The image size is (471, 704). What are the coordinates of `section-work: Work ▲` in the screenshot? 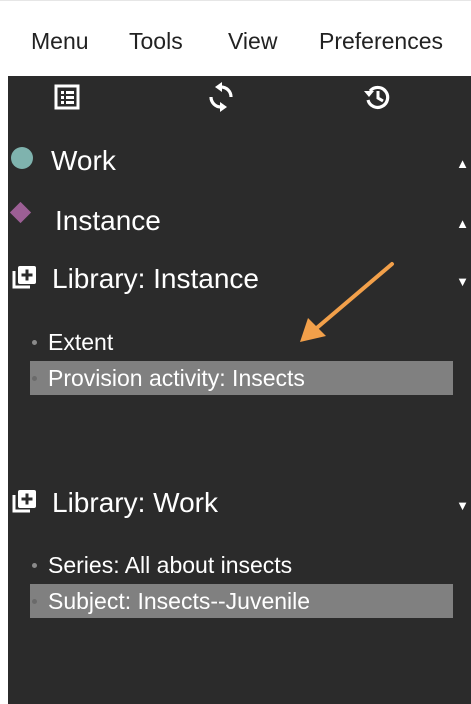 It's located at (239, 160).